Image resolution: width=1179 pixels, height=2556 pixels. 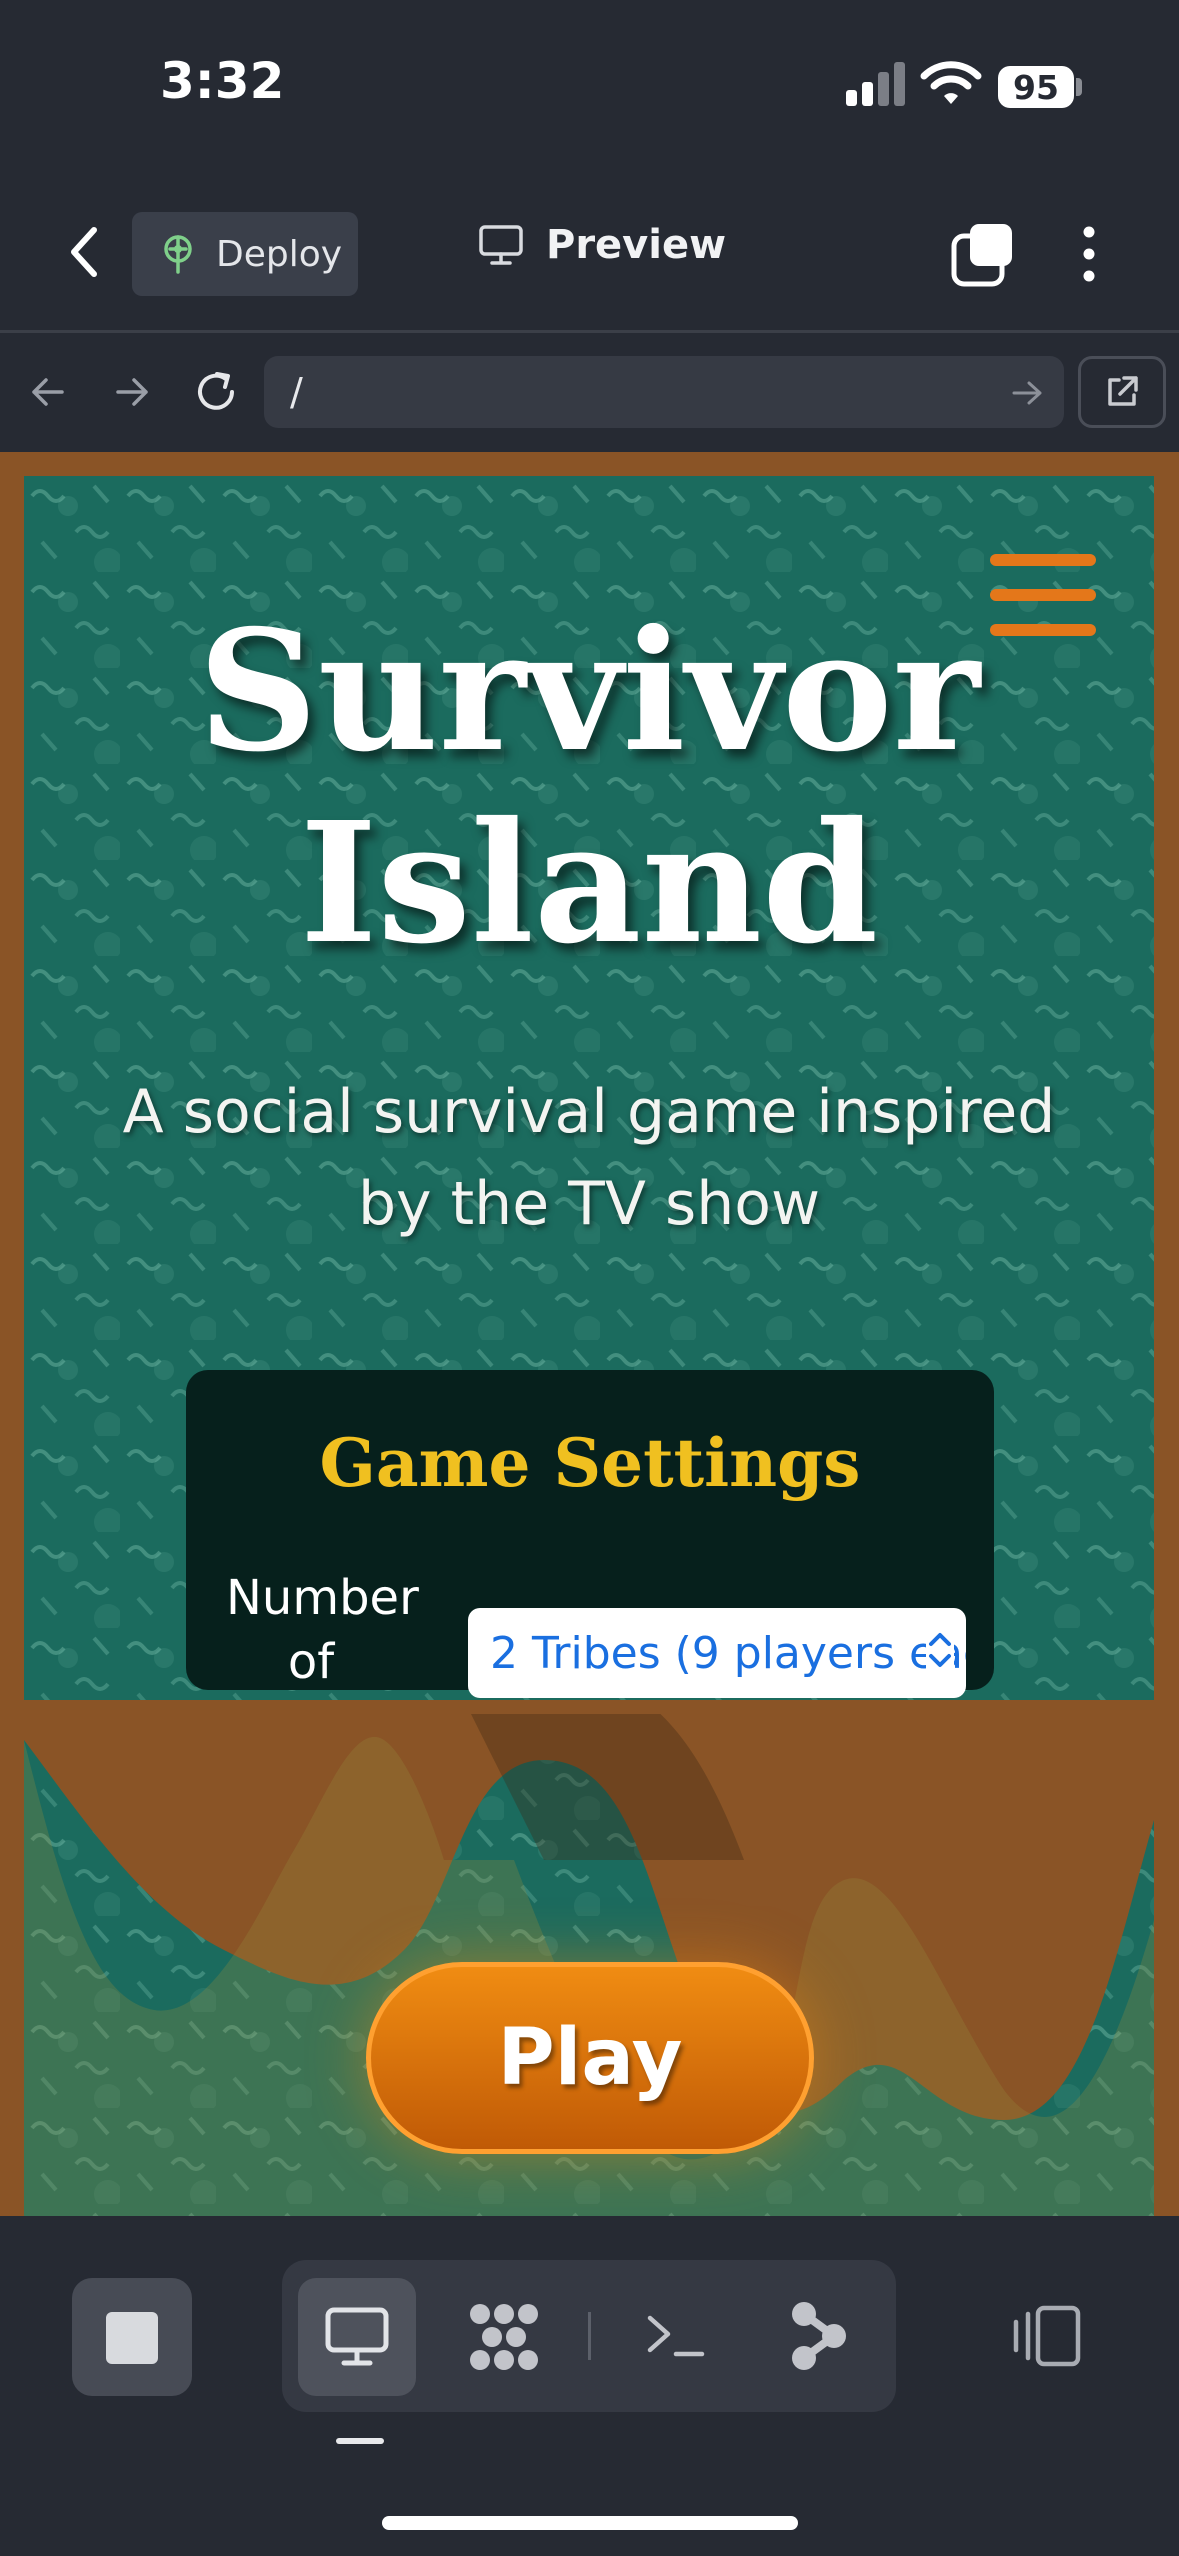 I want to click on external-link-icon, so click(x=1123, y=391).